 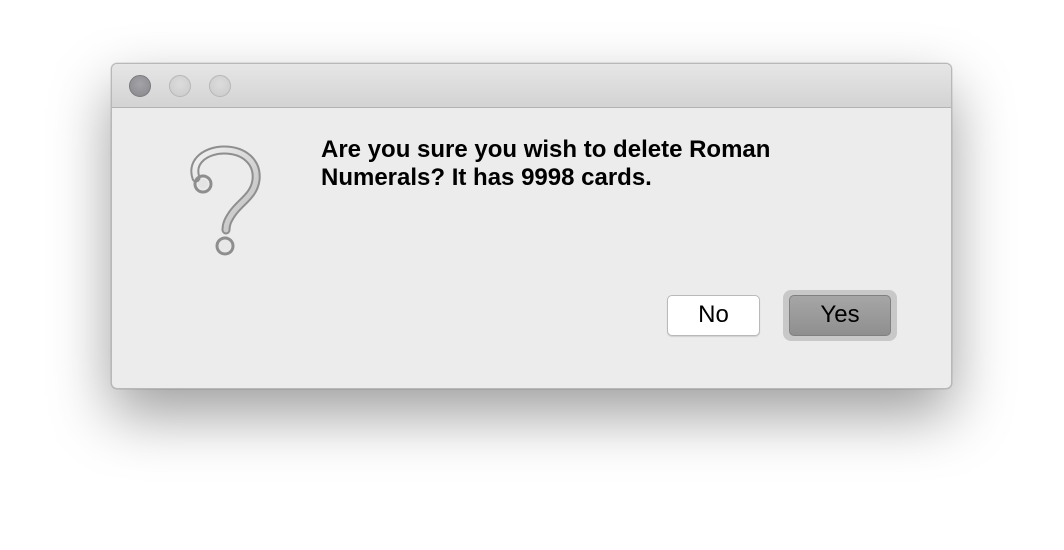 What do you see at coordinates (220, 86) in the screenshot?
I see `zoom-icon` at bounding box center [220, 86].